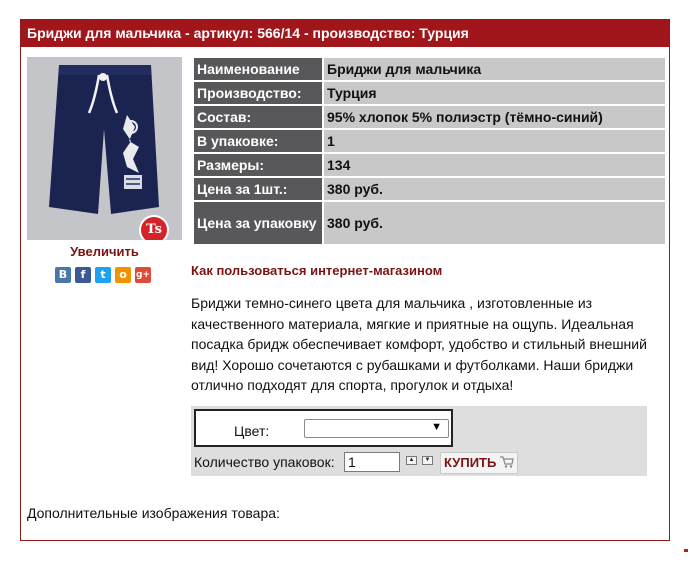 The width and height of the screenshot is (698, 565). What do you see at coordinates (686, 550) in the screenshot?
I see `corner-marker` at bounding box center [686, 550].